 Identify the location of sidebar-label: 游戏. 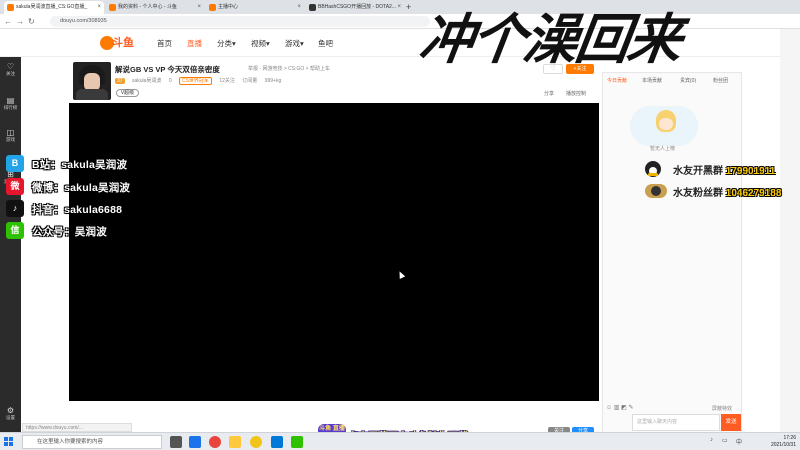
(10, 139).